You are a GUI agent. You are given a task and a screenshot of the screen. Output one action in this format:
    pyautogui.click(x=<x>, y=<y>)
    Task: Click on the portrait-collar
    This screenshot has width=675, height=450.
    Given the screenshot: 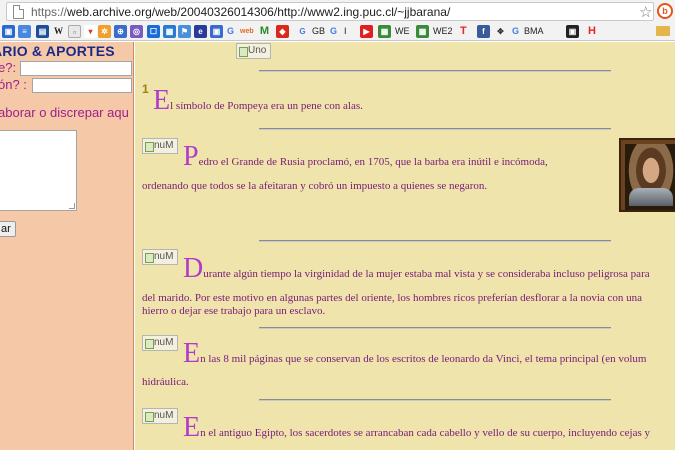 What is the action you would take?
    pyautogui.click(x=651, y=197)
    